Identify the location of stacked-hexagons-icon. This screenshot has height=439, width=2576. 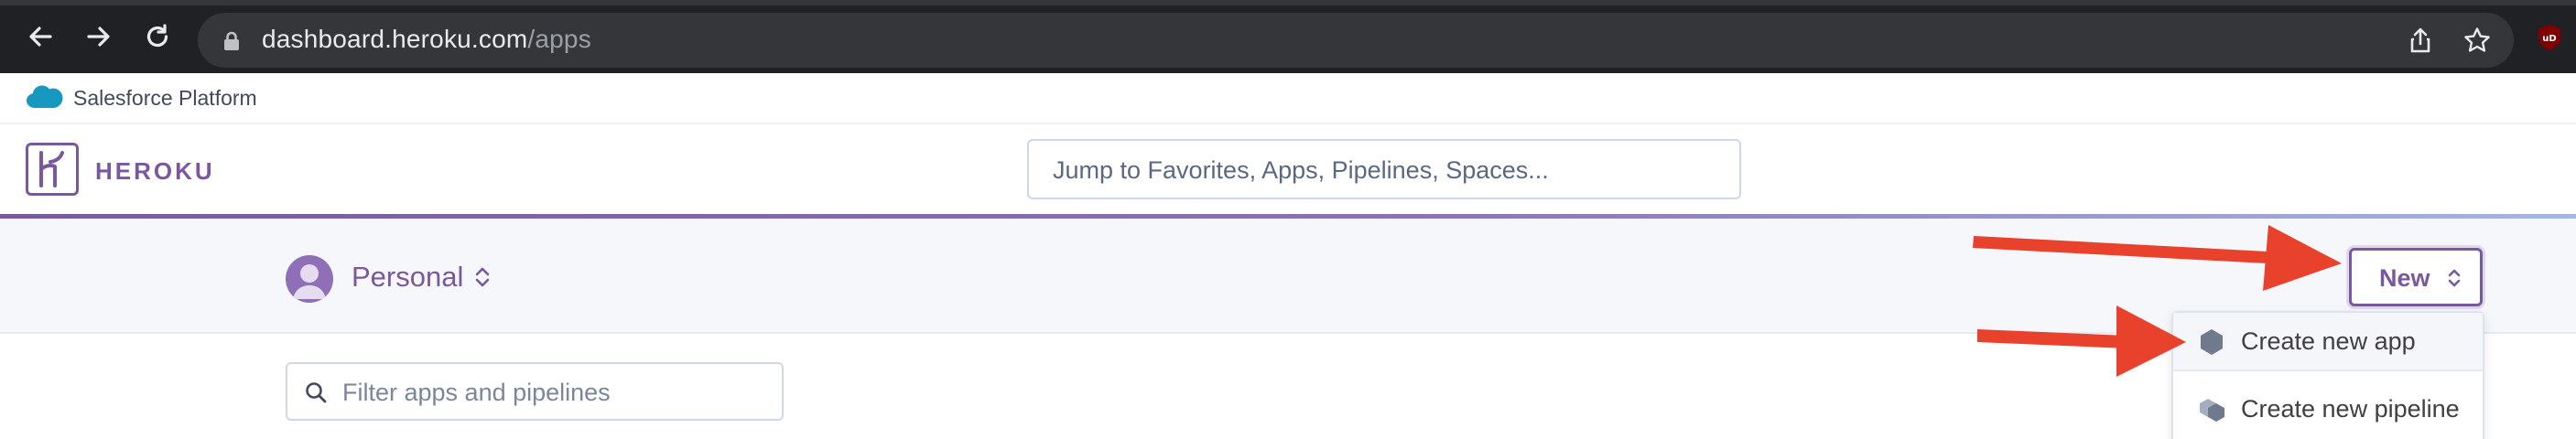
(2212, 410).